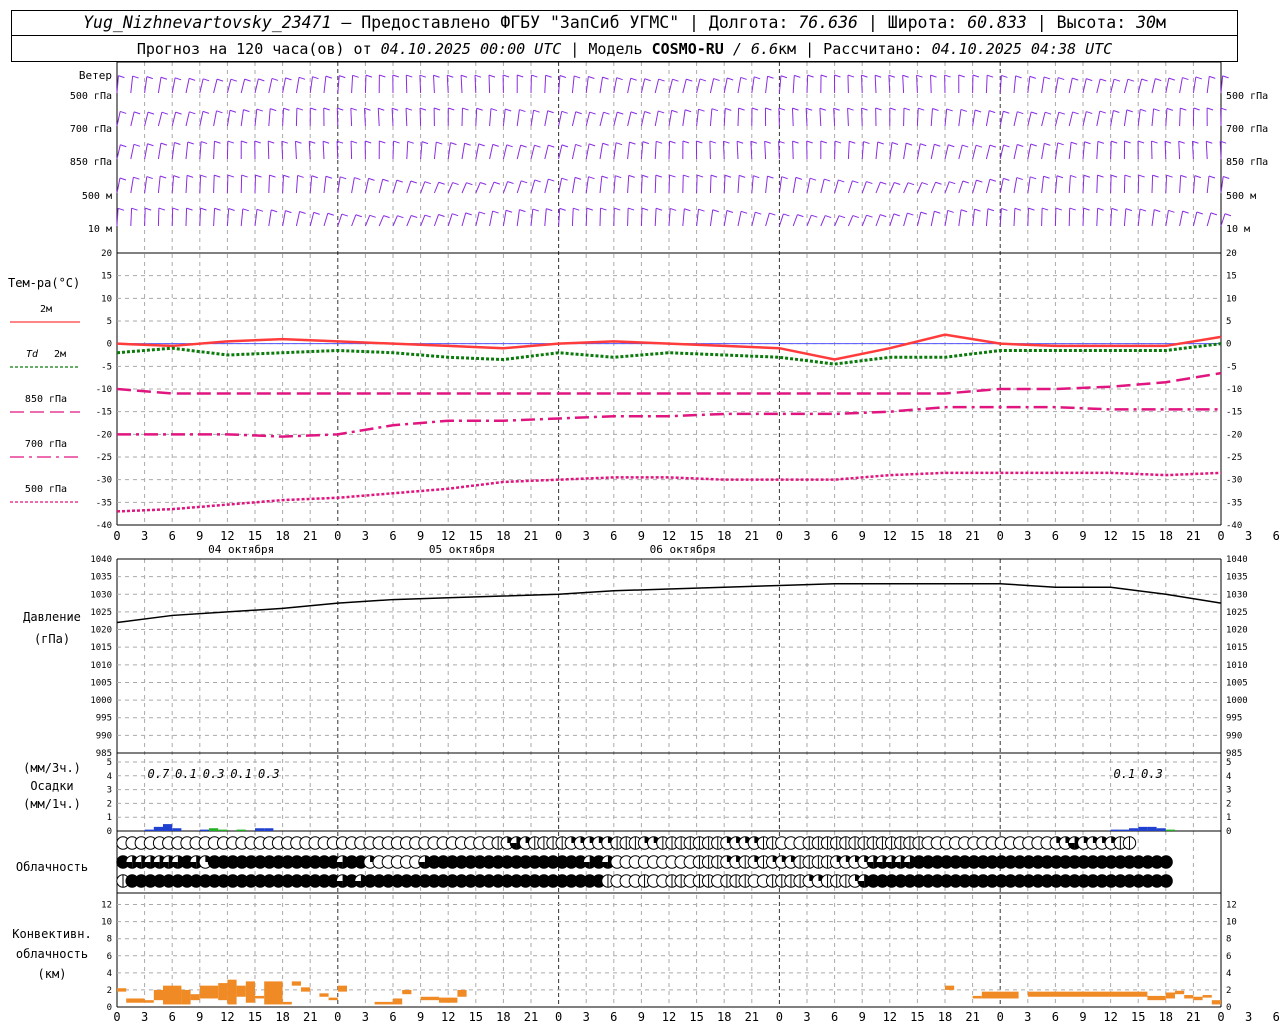  Describe the element at coordinates (1228, 763) in the screenshot. I see `precip-tick-right: 5` at that location.